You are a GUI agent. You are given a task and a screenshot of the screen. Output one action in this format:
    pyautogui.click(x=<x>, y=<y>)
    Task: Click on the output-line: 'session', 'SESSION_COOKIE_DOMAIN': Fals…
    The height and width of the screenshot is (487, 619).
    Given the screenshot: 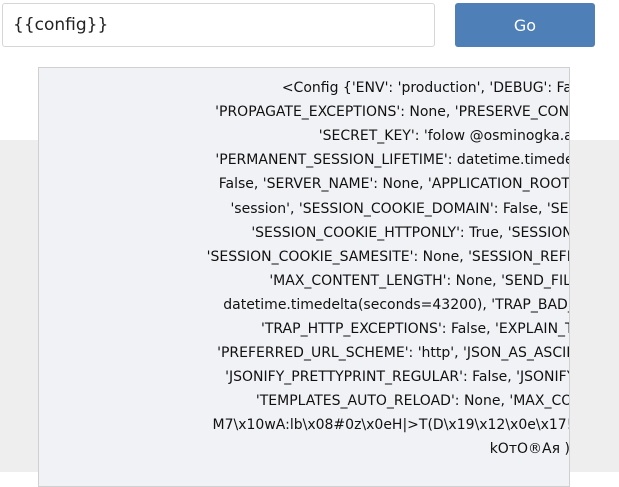 What is the action you would take?
    pyautogui.click(x=399, y=209)
    